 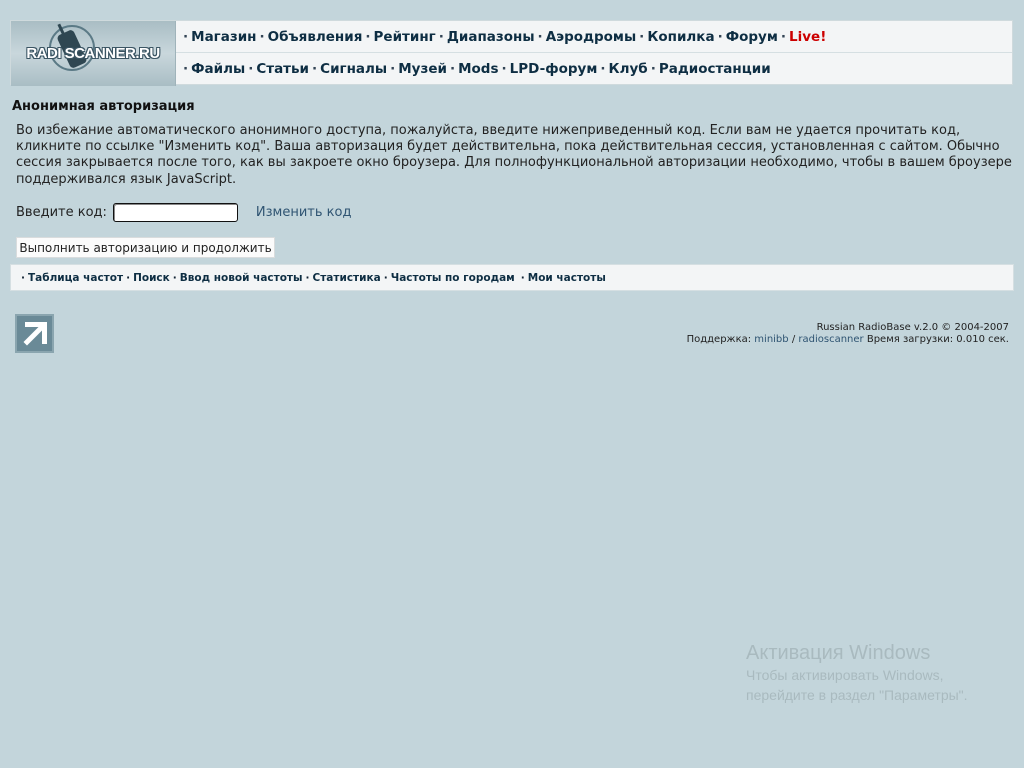 I want to click on code-input, so click(x=175, y=212).